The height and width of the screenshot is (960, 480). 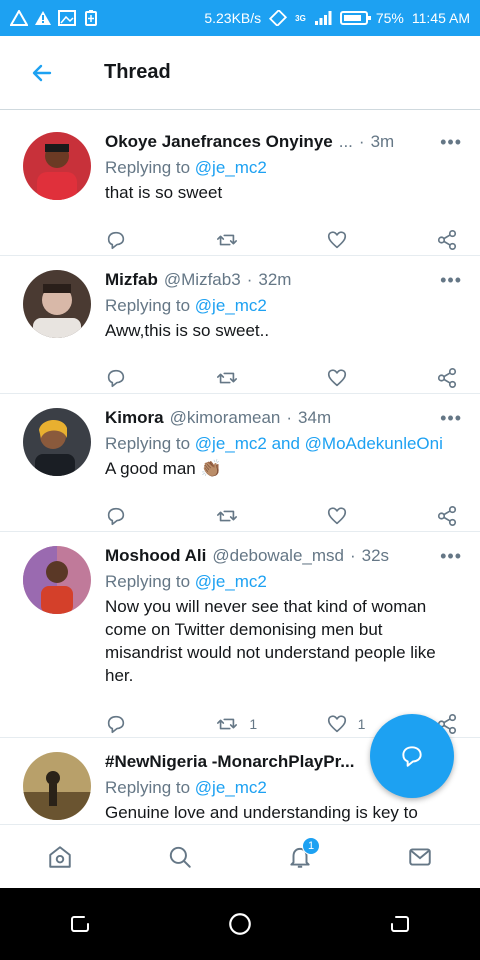 I want to click on author-name: Moshood Ali, so click(x=155, y=556).